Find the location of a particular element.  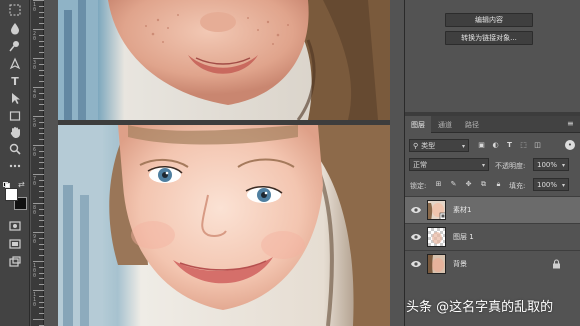

ruler-number: 80 is located at coordinates (35, 210).